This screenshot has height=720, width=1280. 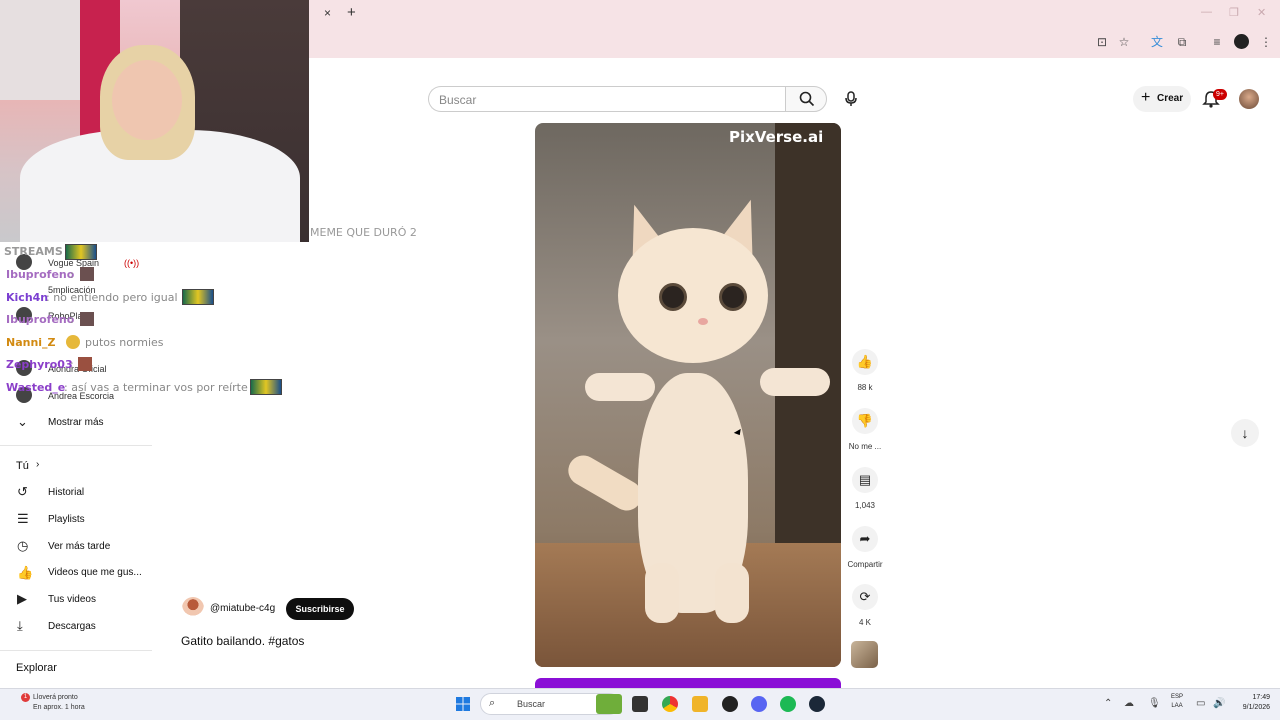 What do you see at coordinates (363, 232) in the screenshot?
I see `stream-meme-text: MEME QUE DURÓ 2` at bounding box center [363, 232].